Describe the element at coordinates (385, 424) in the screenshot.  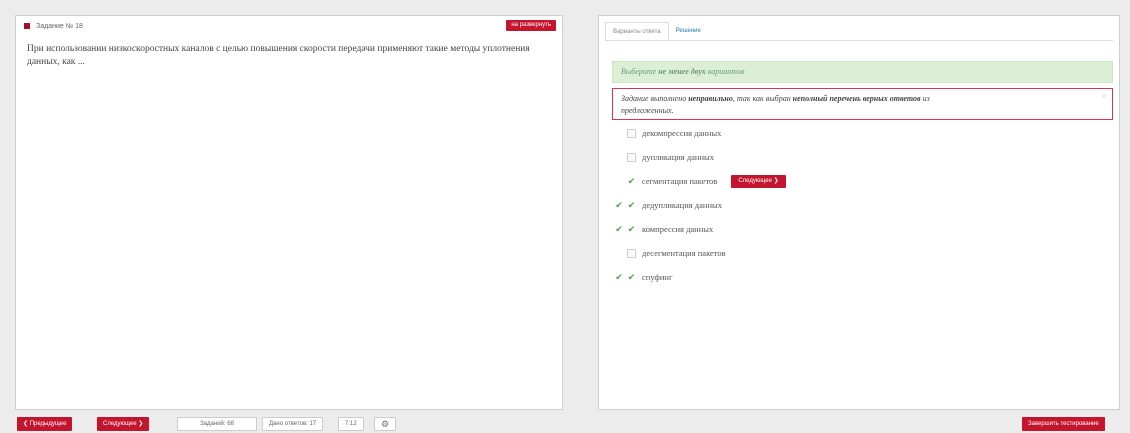
I see `settings-icon: ⚙` at that location.